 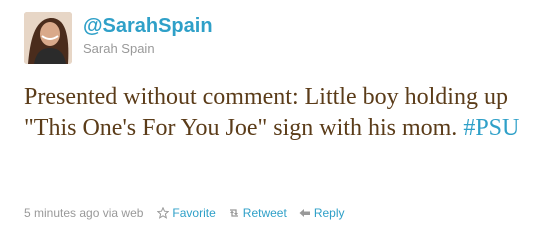 What do you see at coordinates (304, 213) in the screenshot?
I see `reply-arrow-icon` at bounding box center [304, 213].